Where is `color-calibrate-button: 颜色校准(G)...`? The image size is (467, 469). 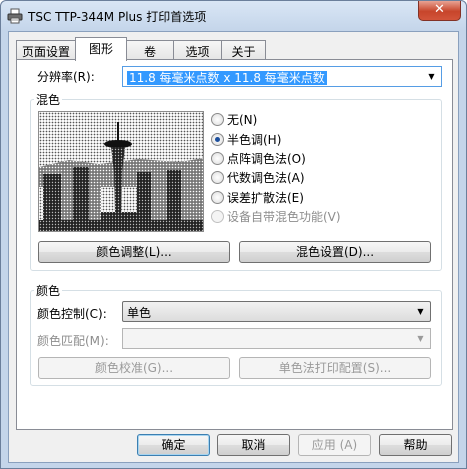
color-calibrate-button: 颜色校准(G)... is located at coordinates (134, 368).